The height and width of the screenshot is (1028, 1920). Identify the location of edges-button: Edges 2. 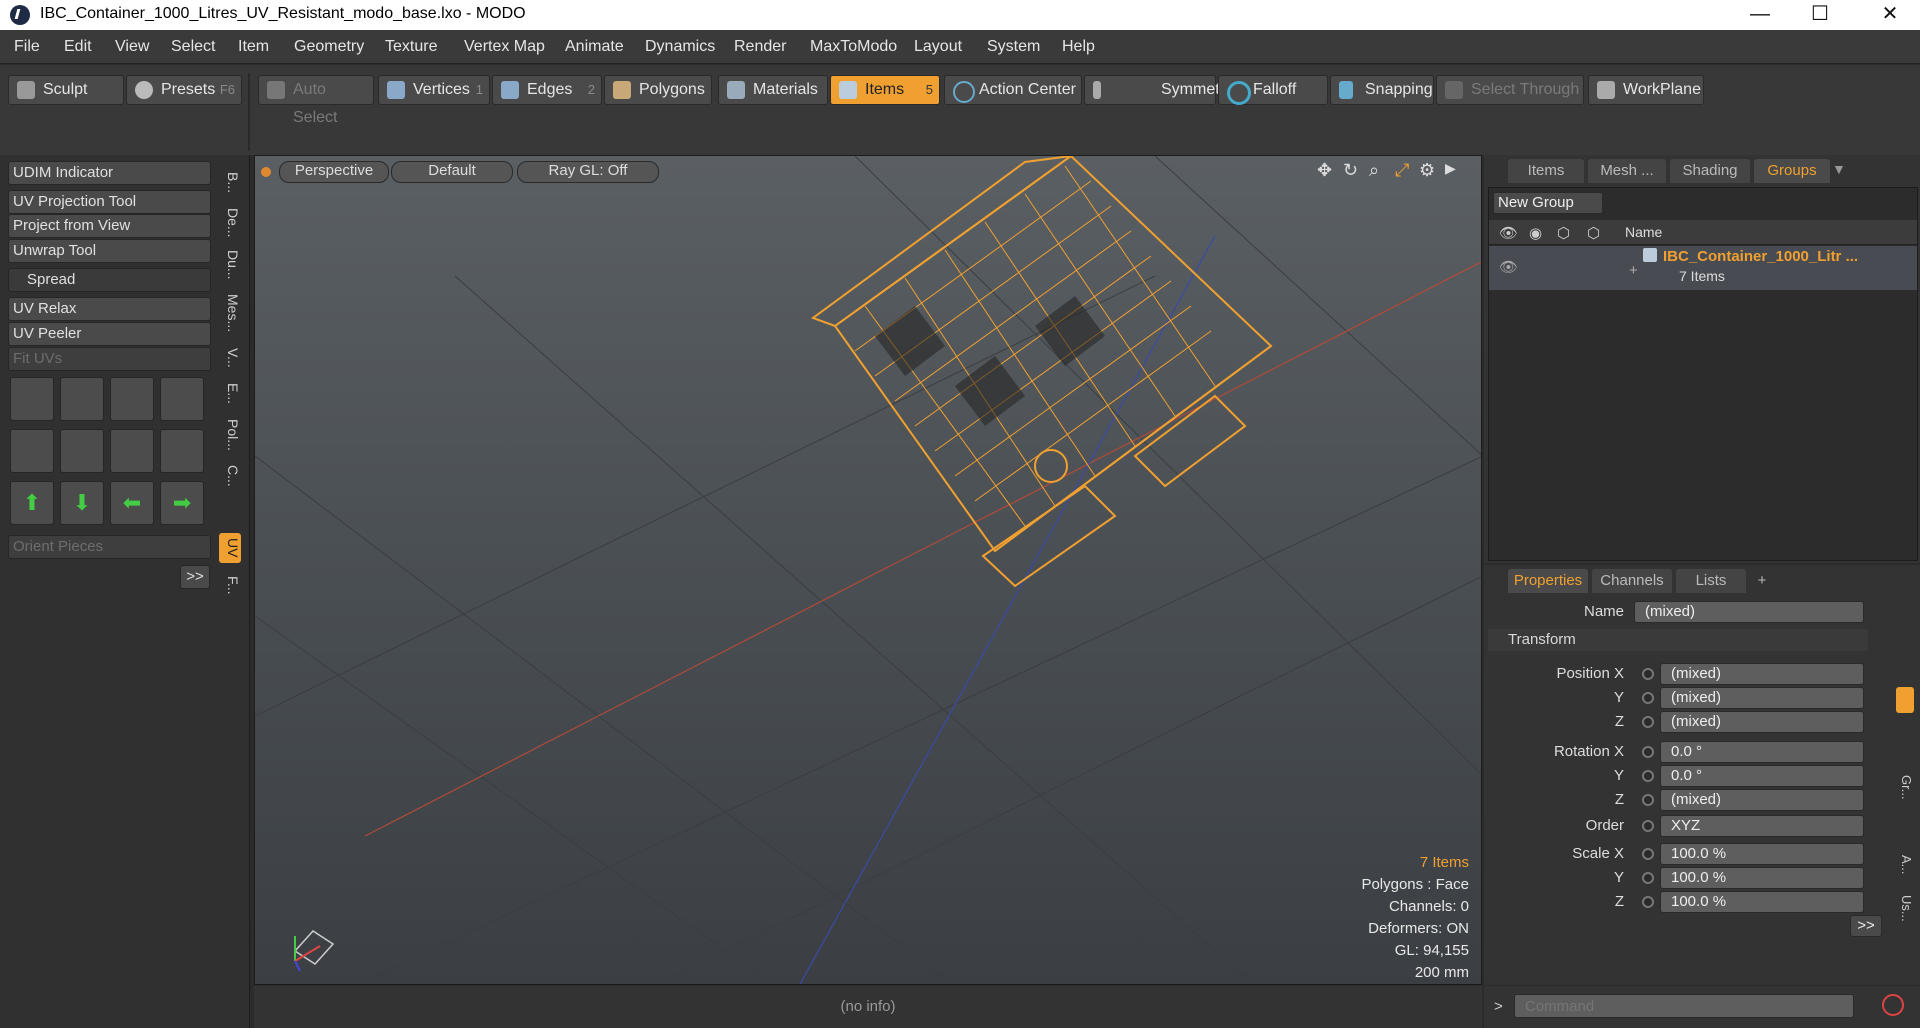
(547, 90).